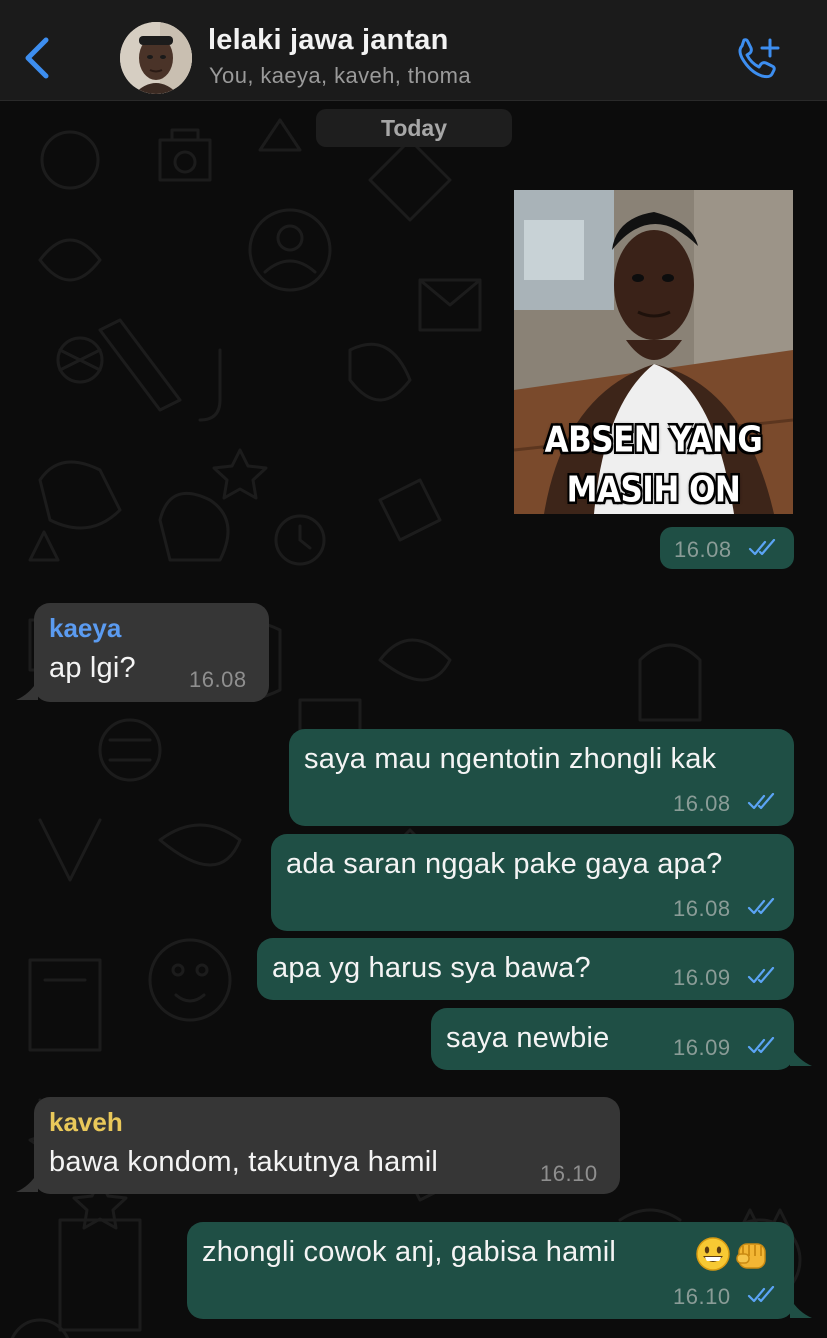 The height and width of the screenshot is (1338, 827). What do you see at coordinates (328, 40) in the screenshot?
I see `group-title: lelaki jawa jantan` at bounding box center [328, 40].